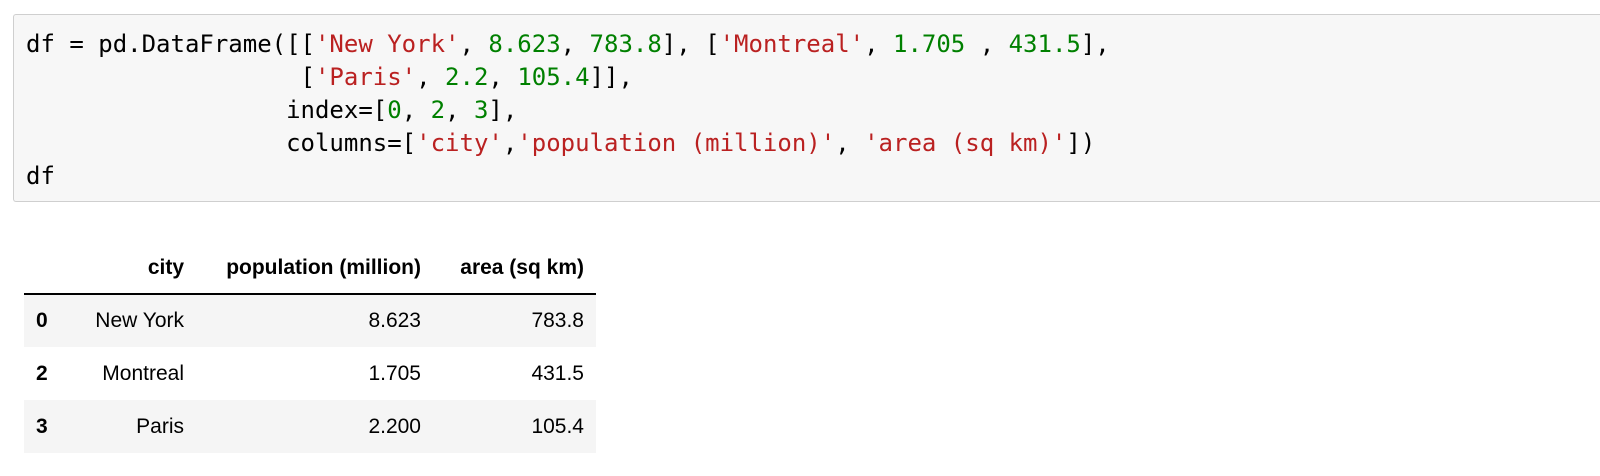 This screenshot has width=1600, height=476. I want to click on code-string-token: 'area (sq km)', so click(965, 143).